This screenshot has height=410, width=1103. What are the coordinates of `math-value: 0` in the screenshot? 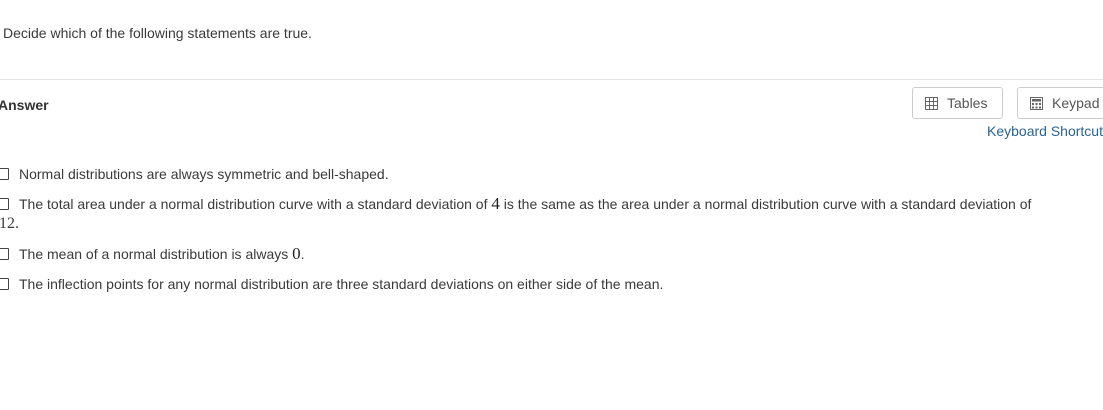 It's located at (296, 253).